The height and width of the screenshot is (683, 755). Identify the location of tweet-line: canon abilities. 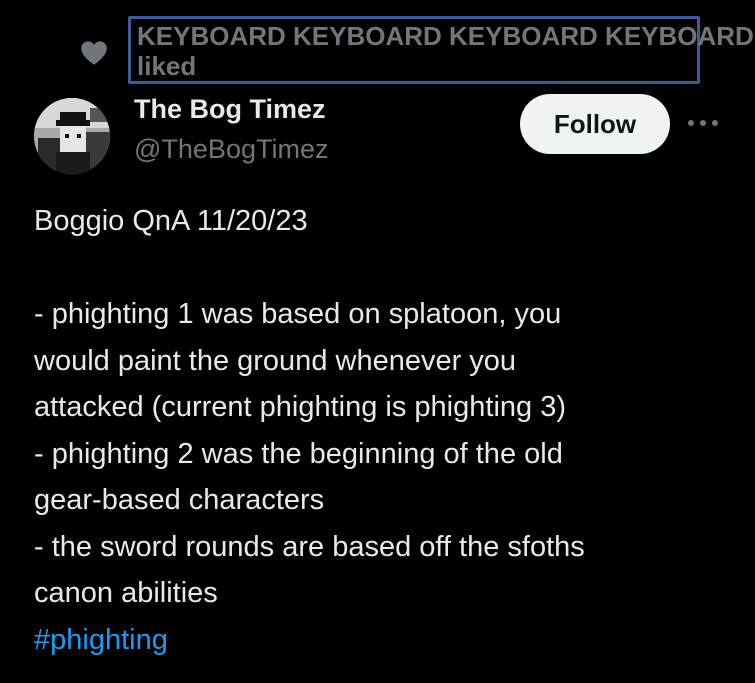
(126, 593).